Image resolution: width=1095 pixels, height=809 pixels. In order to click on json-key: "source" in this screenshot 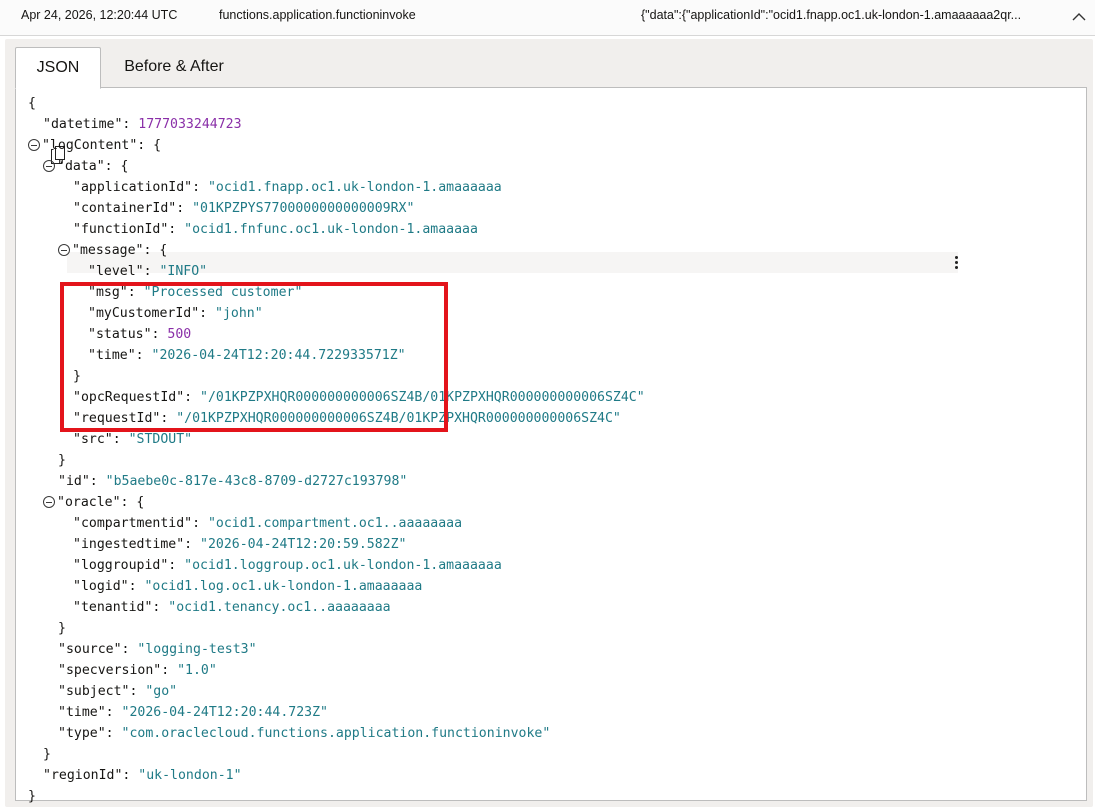, I will do `click(90, 649)`.